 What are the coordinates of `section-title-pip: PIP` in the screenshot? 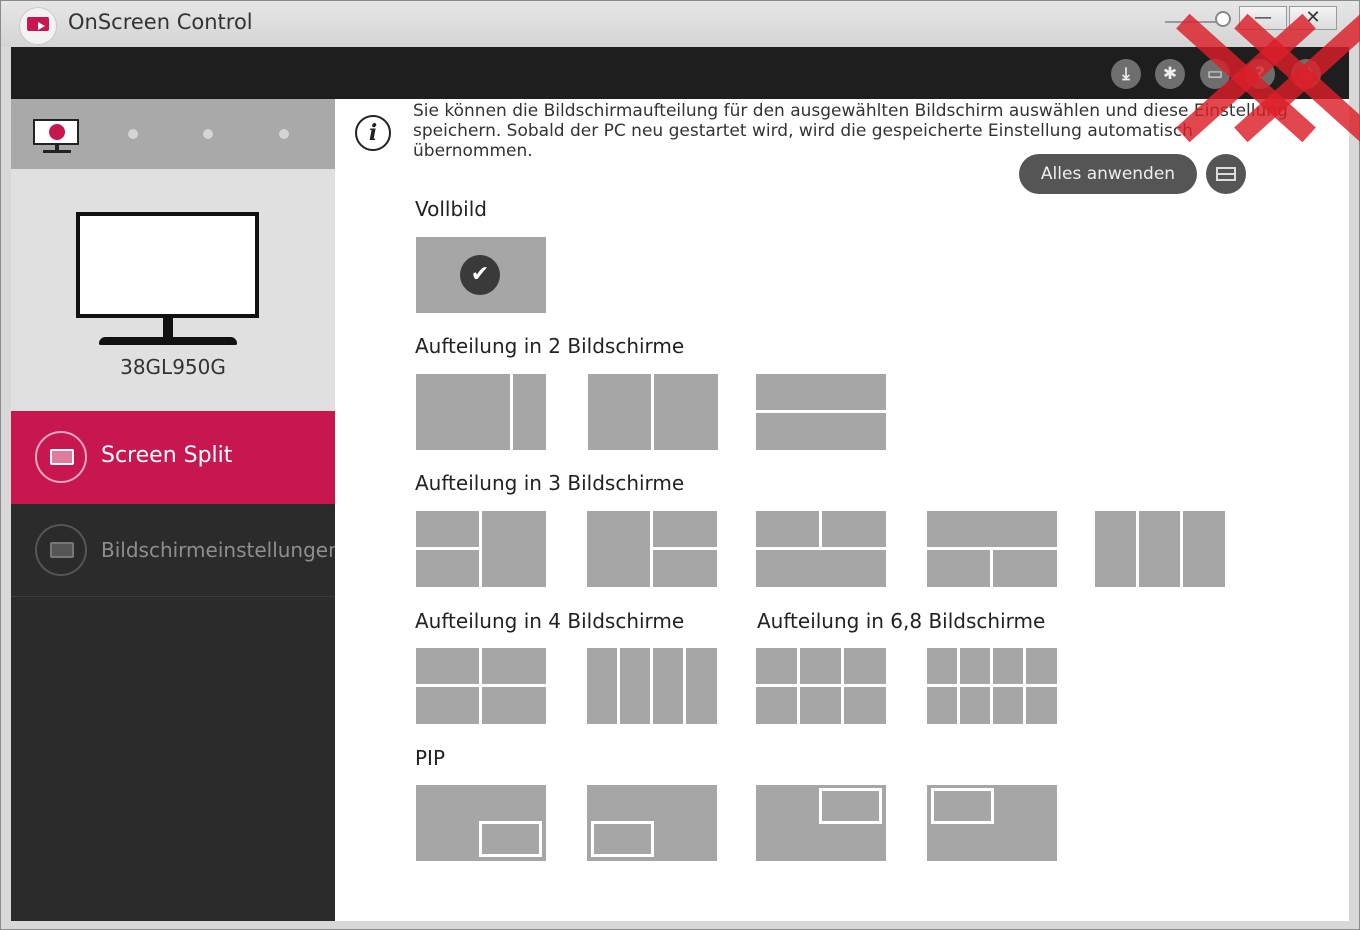 It's located at (430, 758).